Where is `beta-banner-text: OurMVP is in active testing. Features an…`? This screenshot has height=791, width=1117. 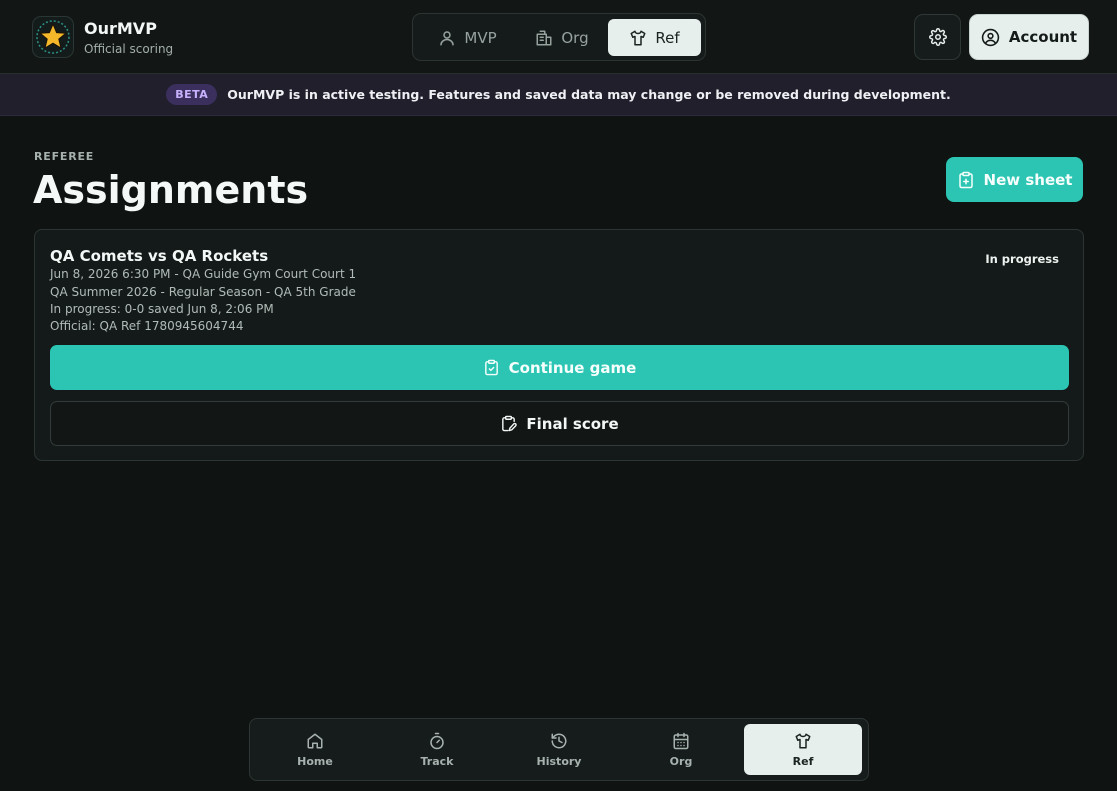 beta-banner-text: OurMVP is in active testing. Features an… is located at coordinates (589, 94).